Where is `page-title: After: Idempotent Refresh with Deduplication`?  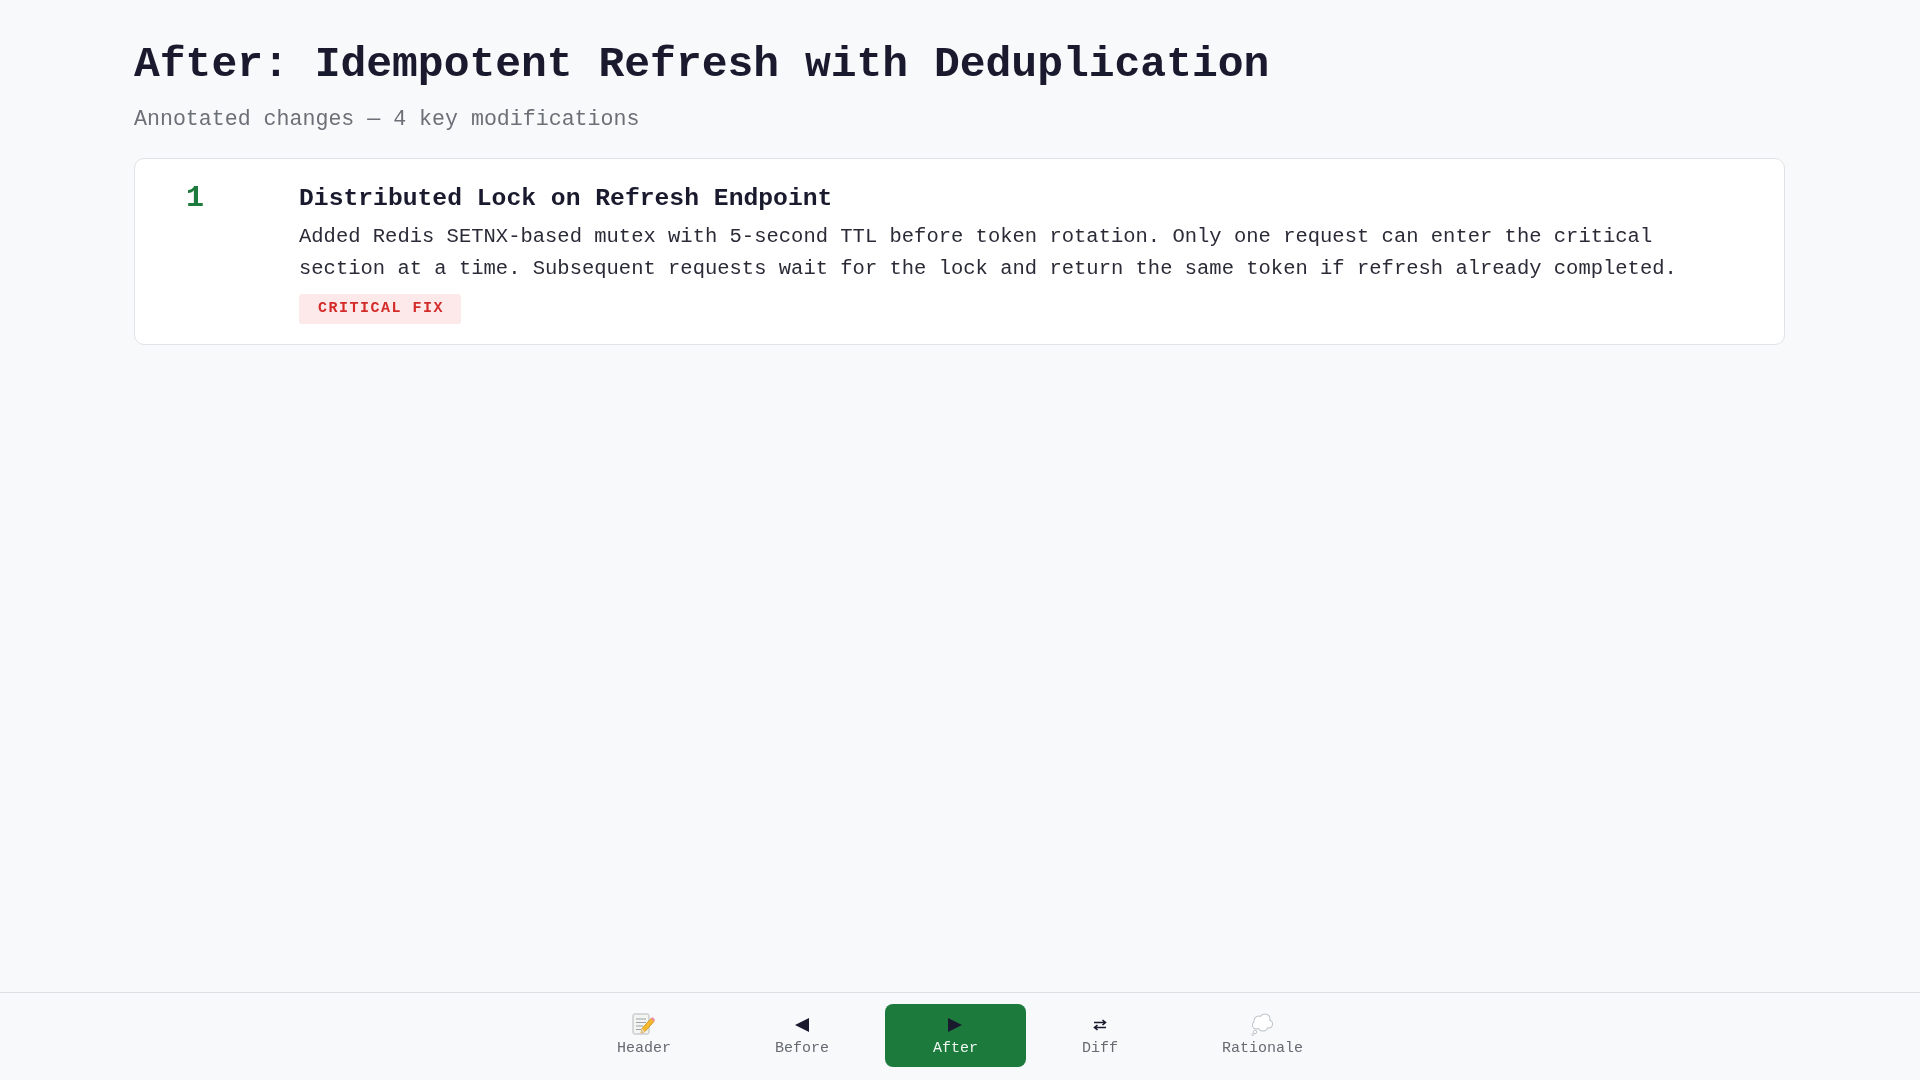
page-title: After: Idempotent Refresh with Deduplication is located at coordinates (702, 65).